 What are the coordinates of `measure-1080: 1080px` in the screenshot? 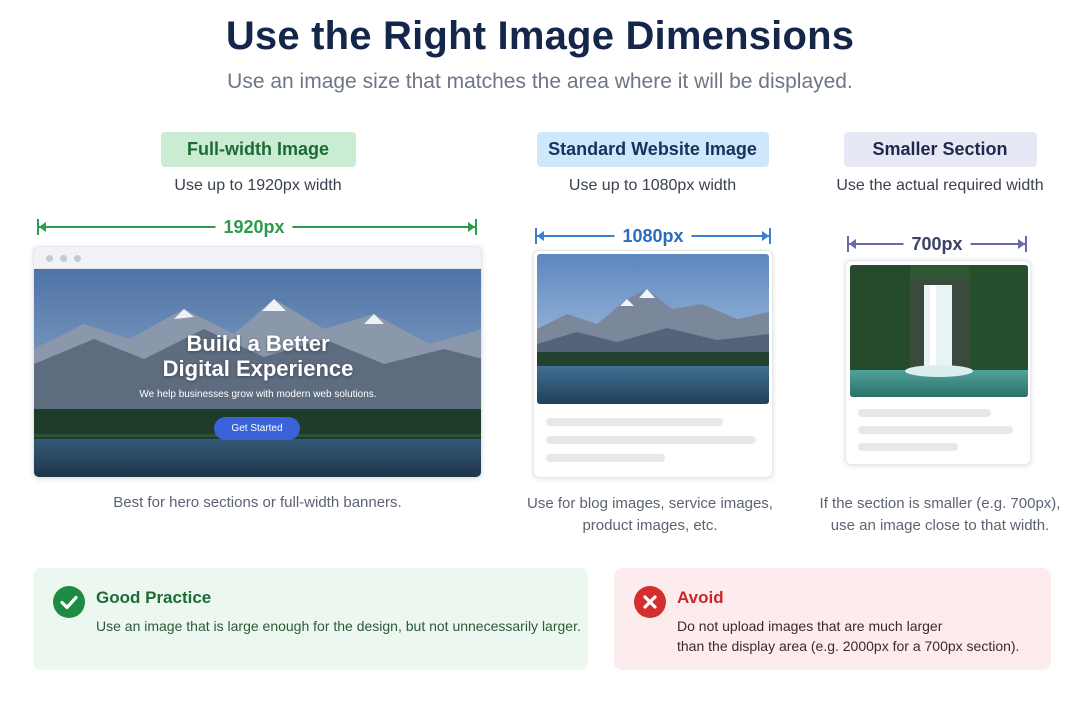 It's located at (653, 236).